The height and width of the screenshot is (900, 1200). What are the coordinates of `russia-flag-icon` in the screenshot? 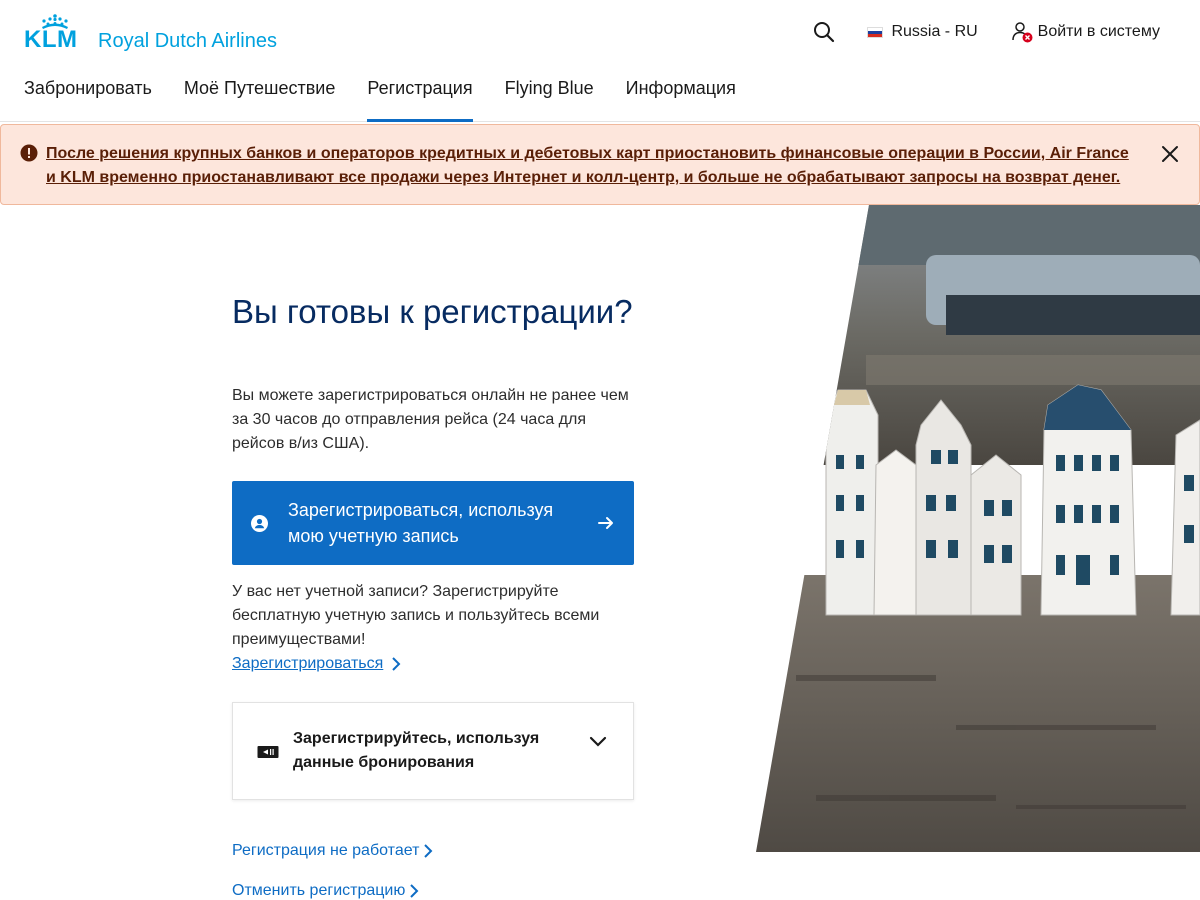 It's located at (875, 32).